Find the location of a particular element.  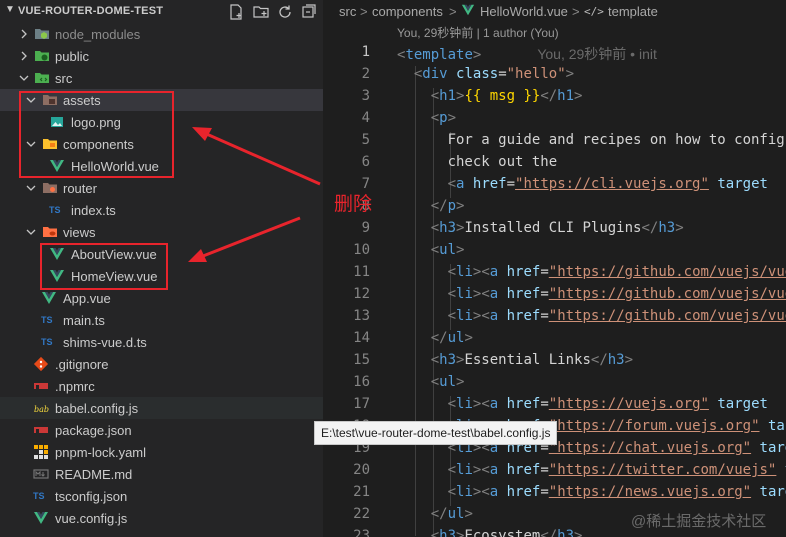

watermark: @稀土掘金技术社区 is located at coordinates (699, 521).